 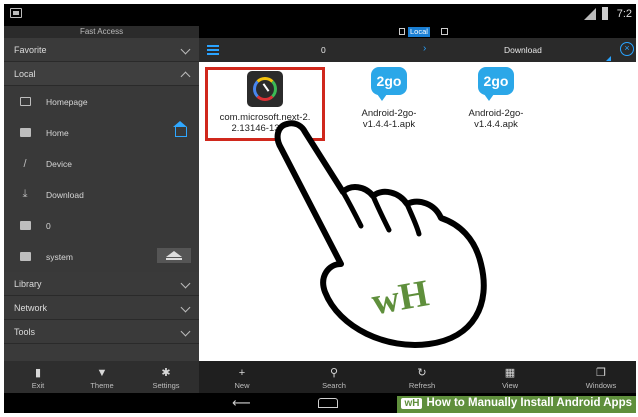 What do you see at coordinates (323, 50) in the screenshot?
I see `path-segment-0: 0` at bounding box center [323, 50].